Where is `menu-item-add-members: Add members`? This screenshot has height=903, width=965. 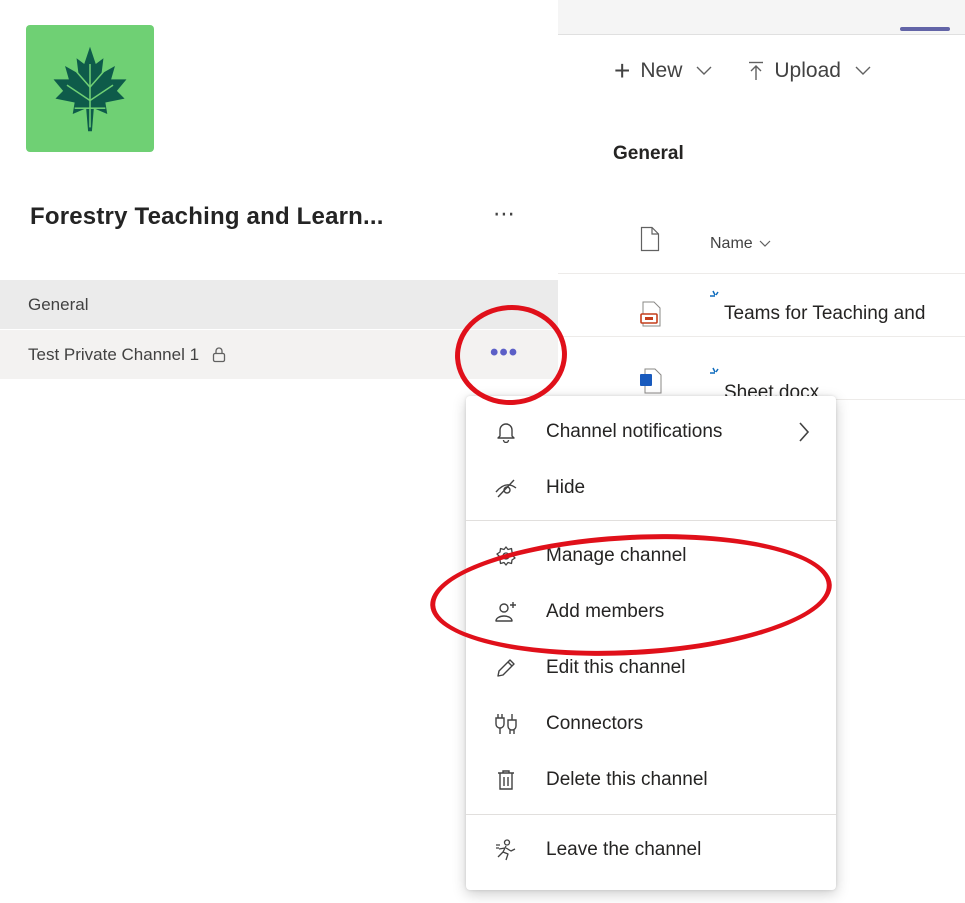
menu-item-add-members: Add members is located at coordinates (651, 612).